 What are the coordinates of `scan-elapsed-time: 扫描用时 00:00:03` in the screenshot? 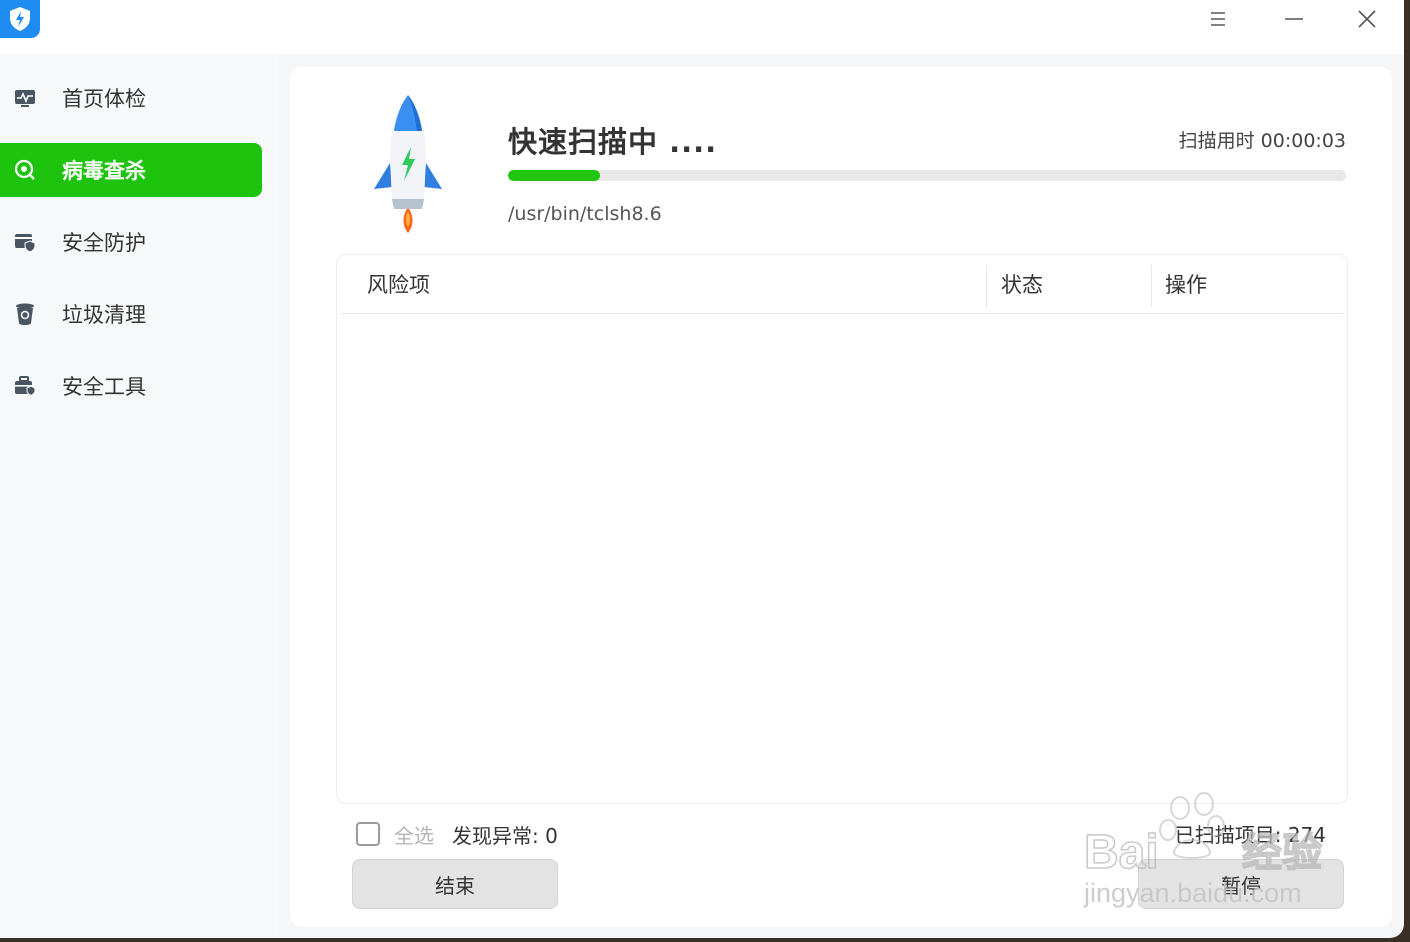 It's located at (1262, 141).